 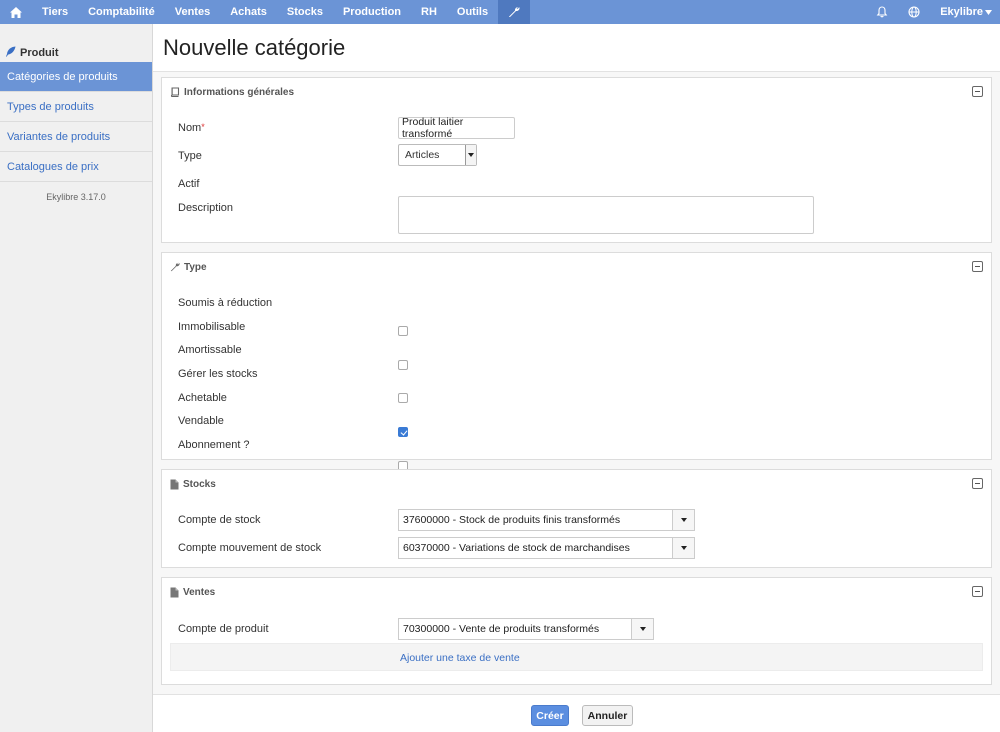 I want to click on cancel-button: Annuler, so click(x=607, y=715).